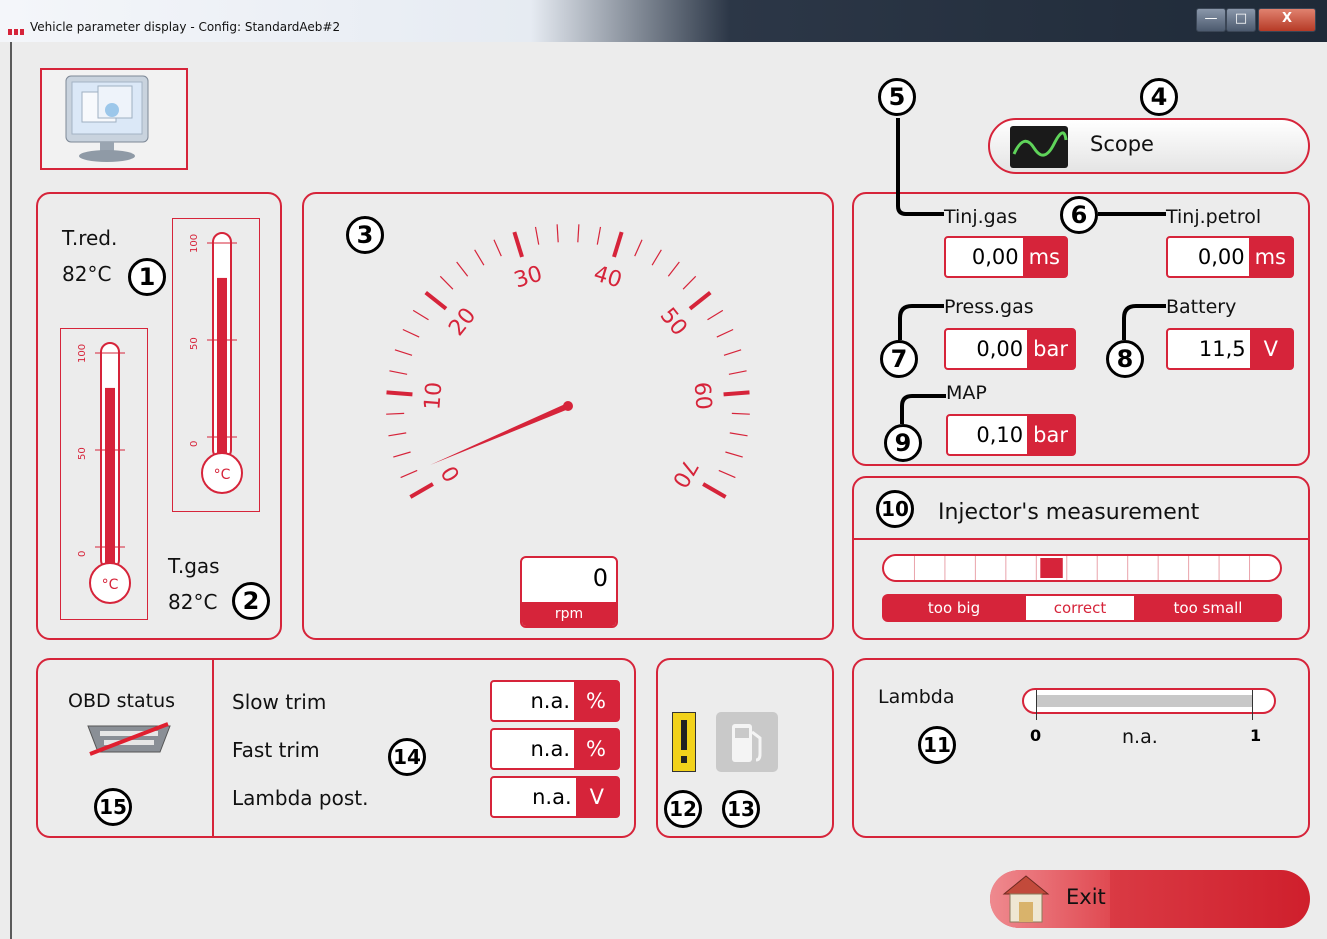  What do you see at coordinates (113, 807) in the screenshot?
I see `callout-15: 15` at bounding box center [113, 807].